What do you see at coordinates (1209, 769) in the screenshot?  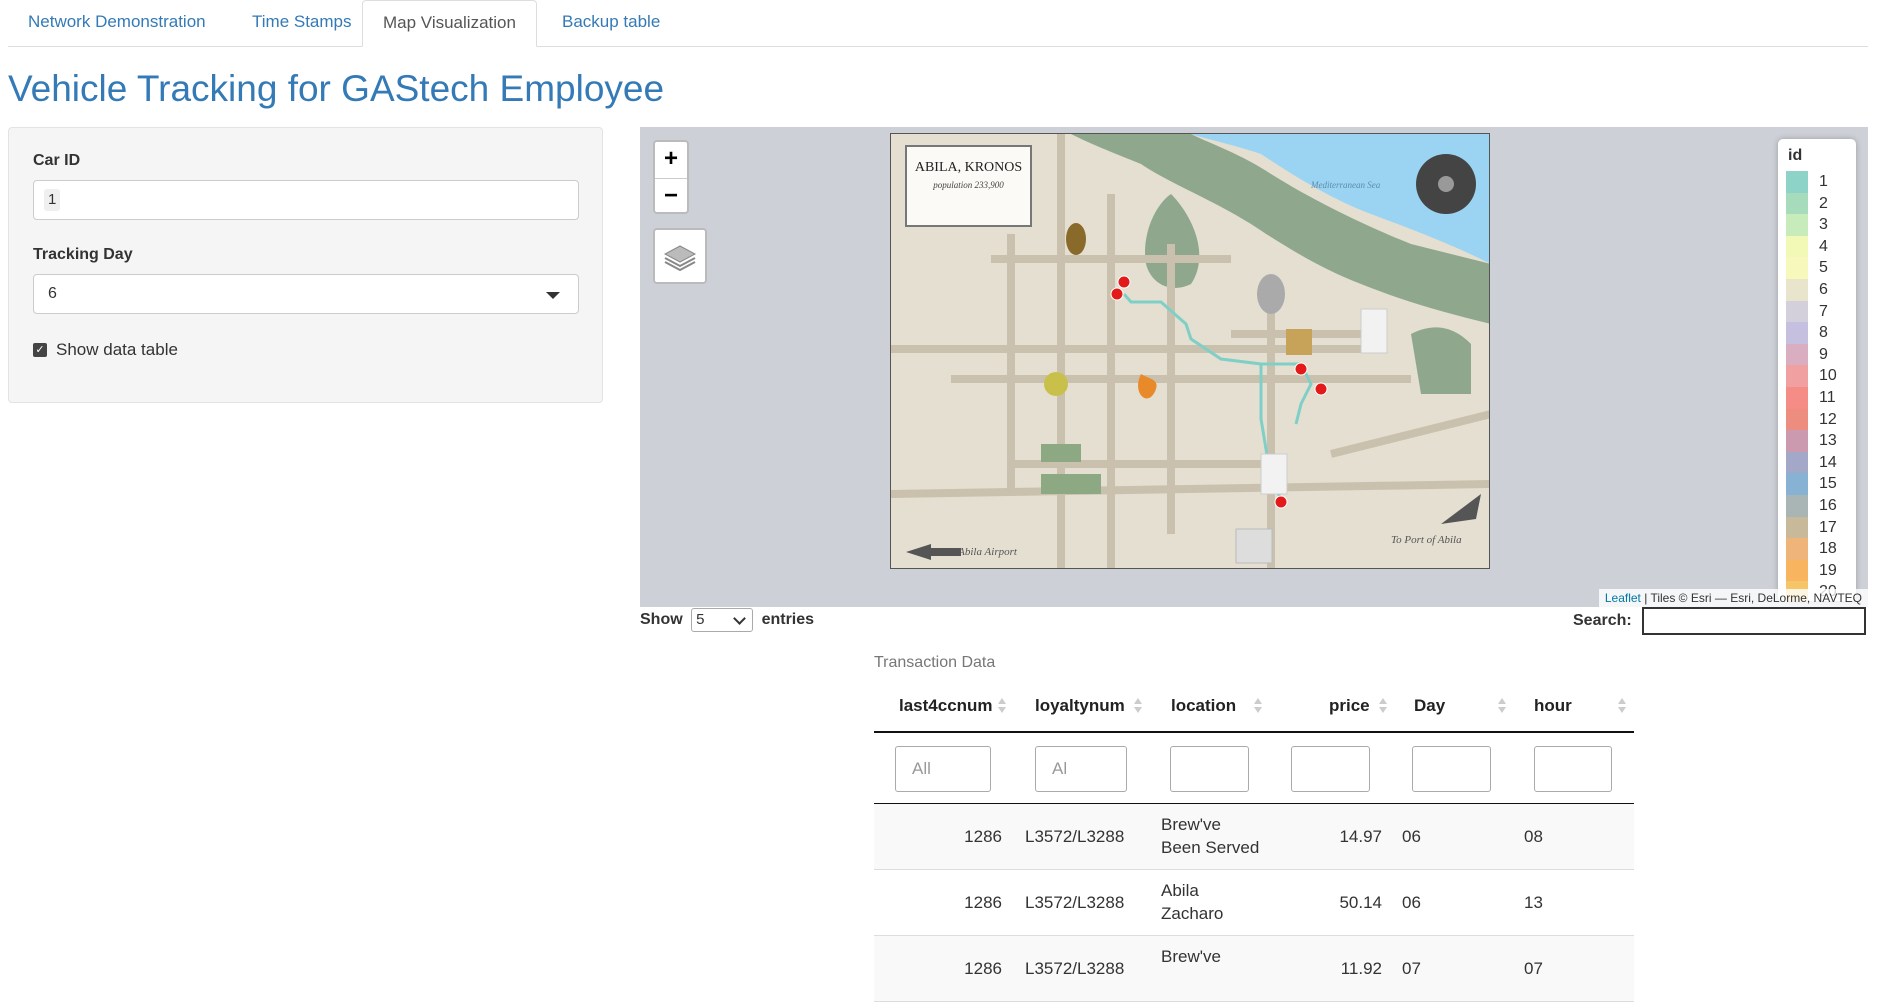 I see `filter-location` at bounding box center [1209, 769].